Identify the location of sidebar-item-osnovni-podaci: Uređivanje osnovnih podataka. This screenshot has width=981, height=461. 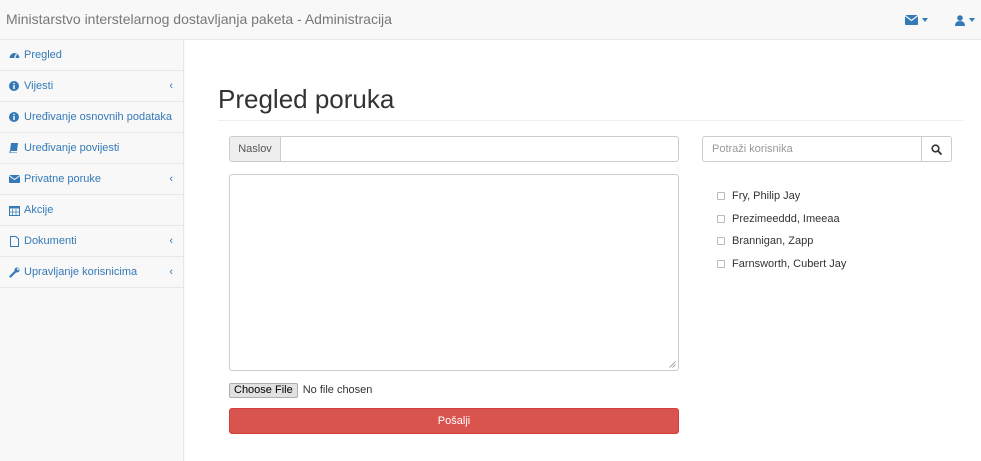
(91, 117).